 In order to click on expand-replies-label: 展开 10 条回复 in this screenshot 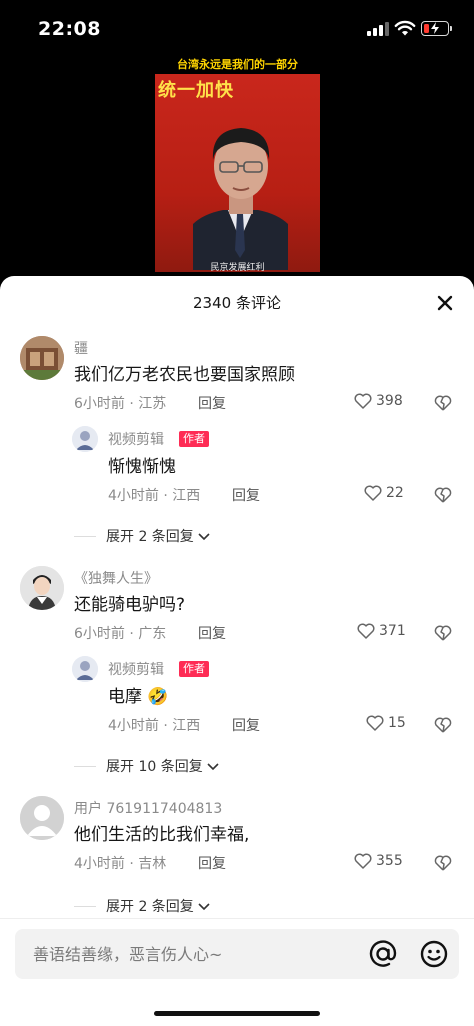, I will do `click(154, 767)`.